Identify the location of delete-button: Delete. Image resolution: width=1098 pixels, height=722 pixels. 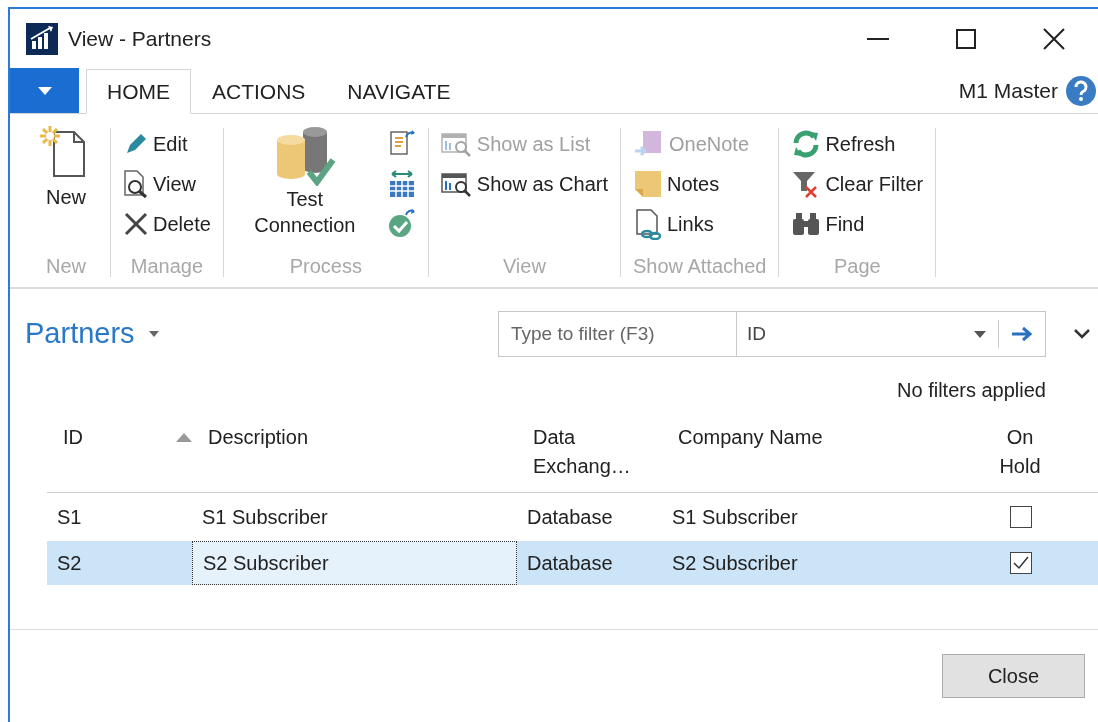
(167, 224).